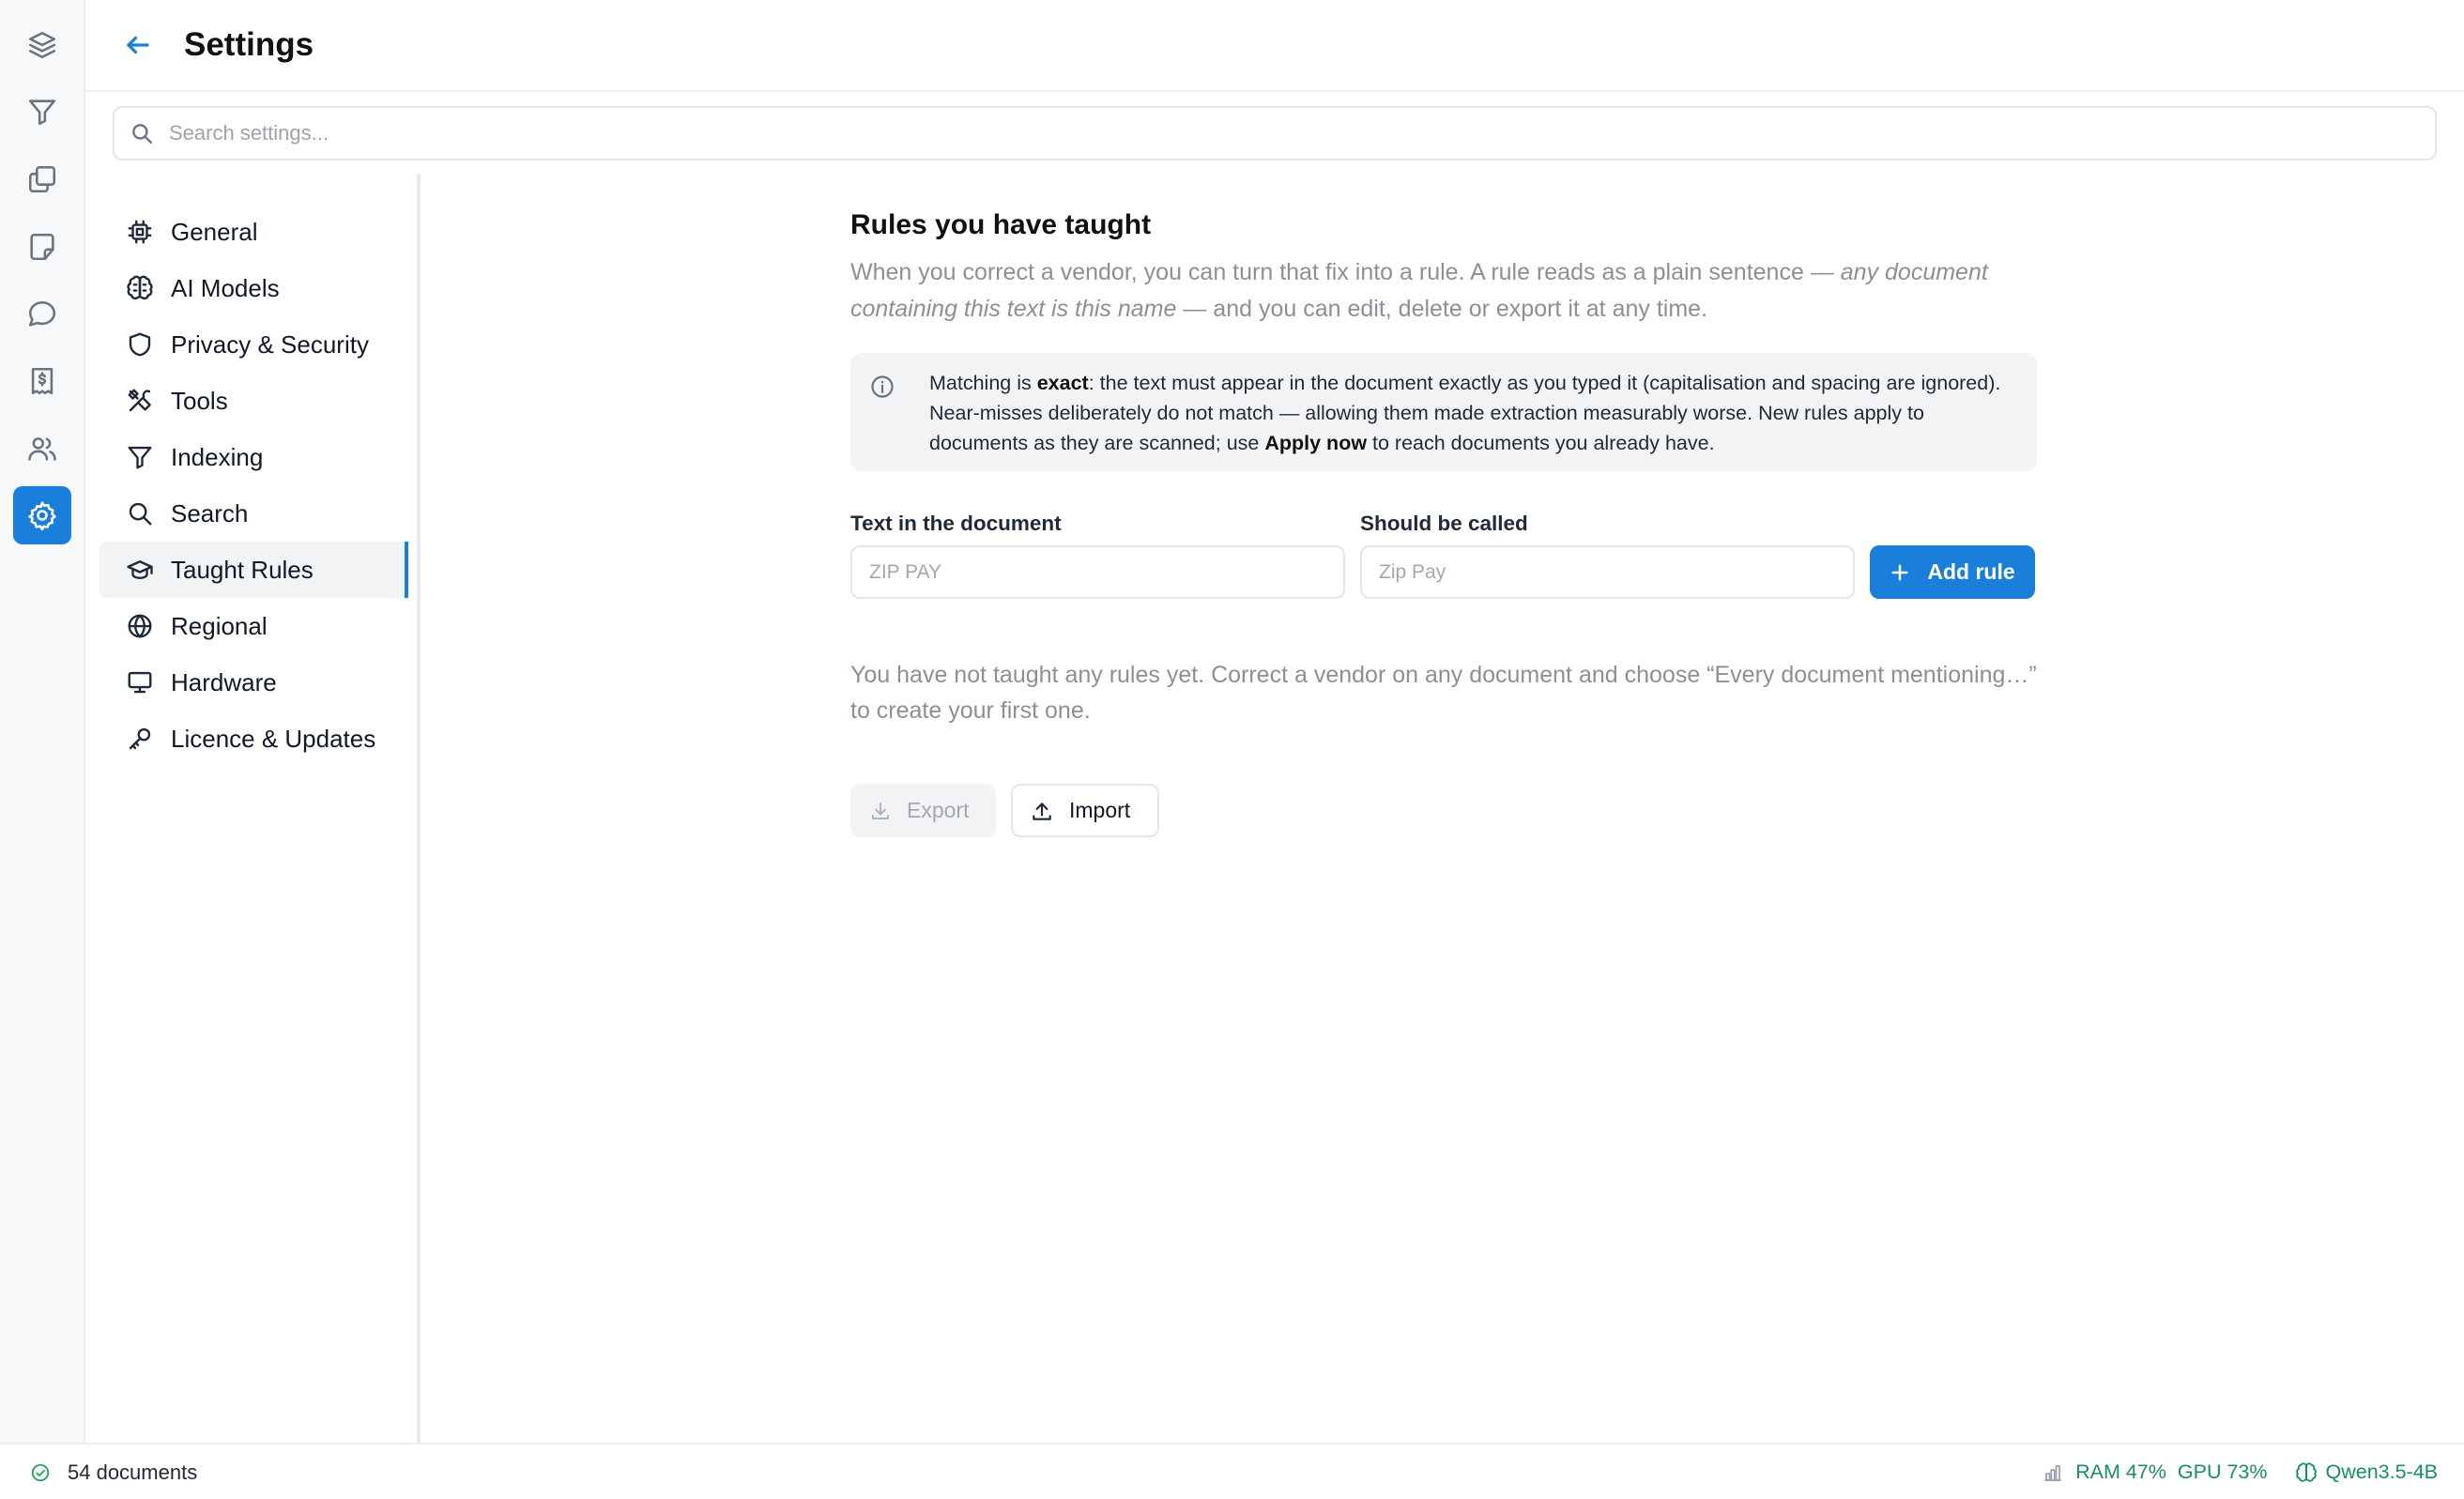 This screenshot has height=1499, width=2464. What do you see at coordinates (2381, 1472) in the screenshot?
I see `model-name: Qwen3.5-4B` at bounding box center [2381, 1472].